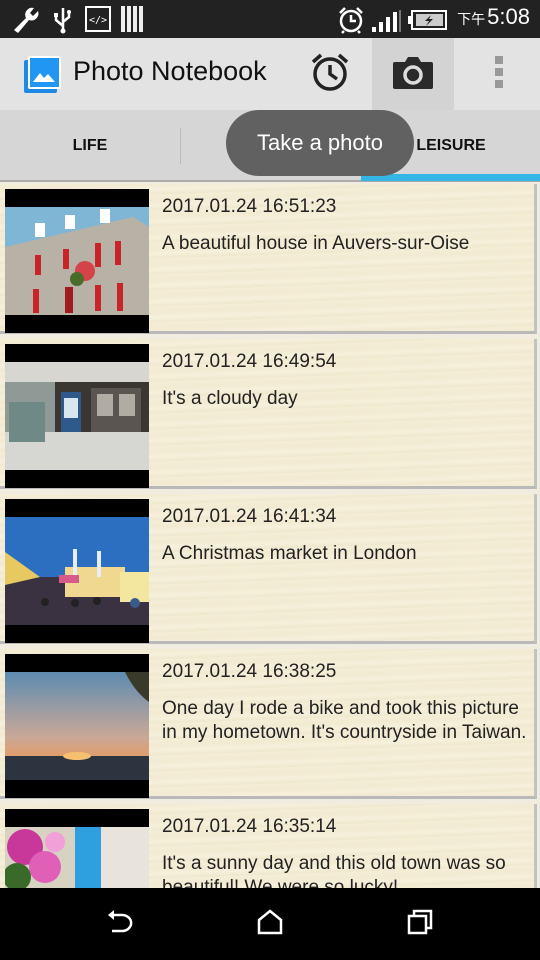 The height and width of the screenshot is (960, 540). Describe the element at coordinates (249, 516) in the screenshot. I see `entry-date: 2017.01.24 16:41:34` at that location.